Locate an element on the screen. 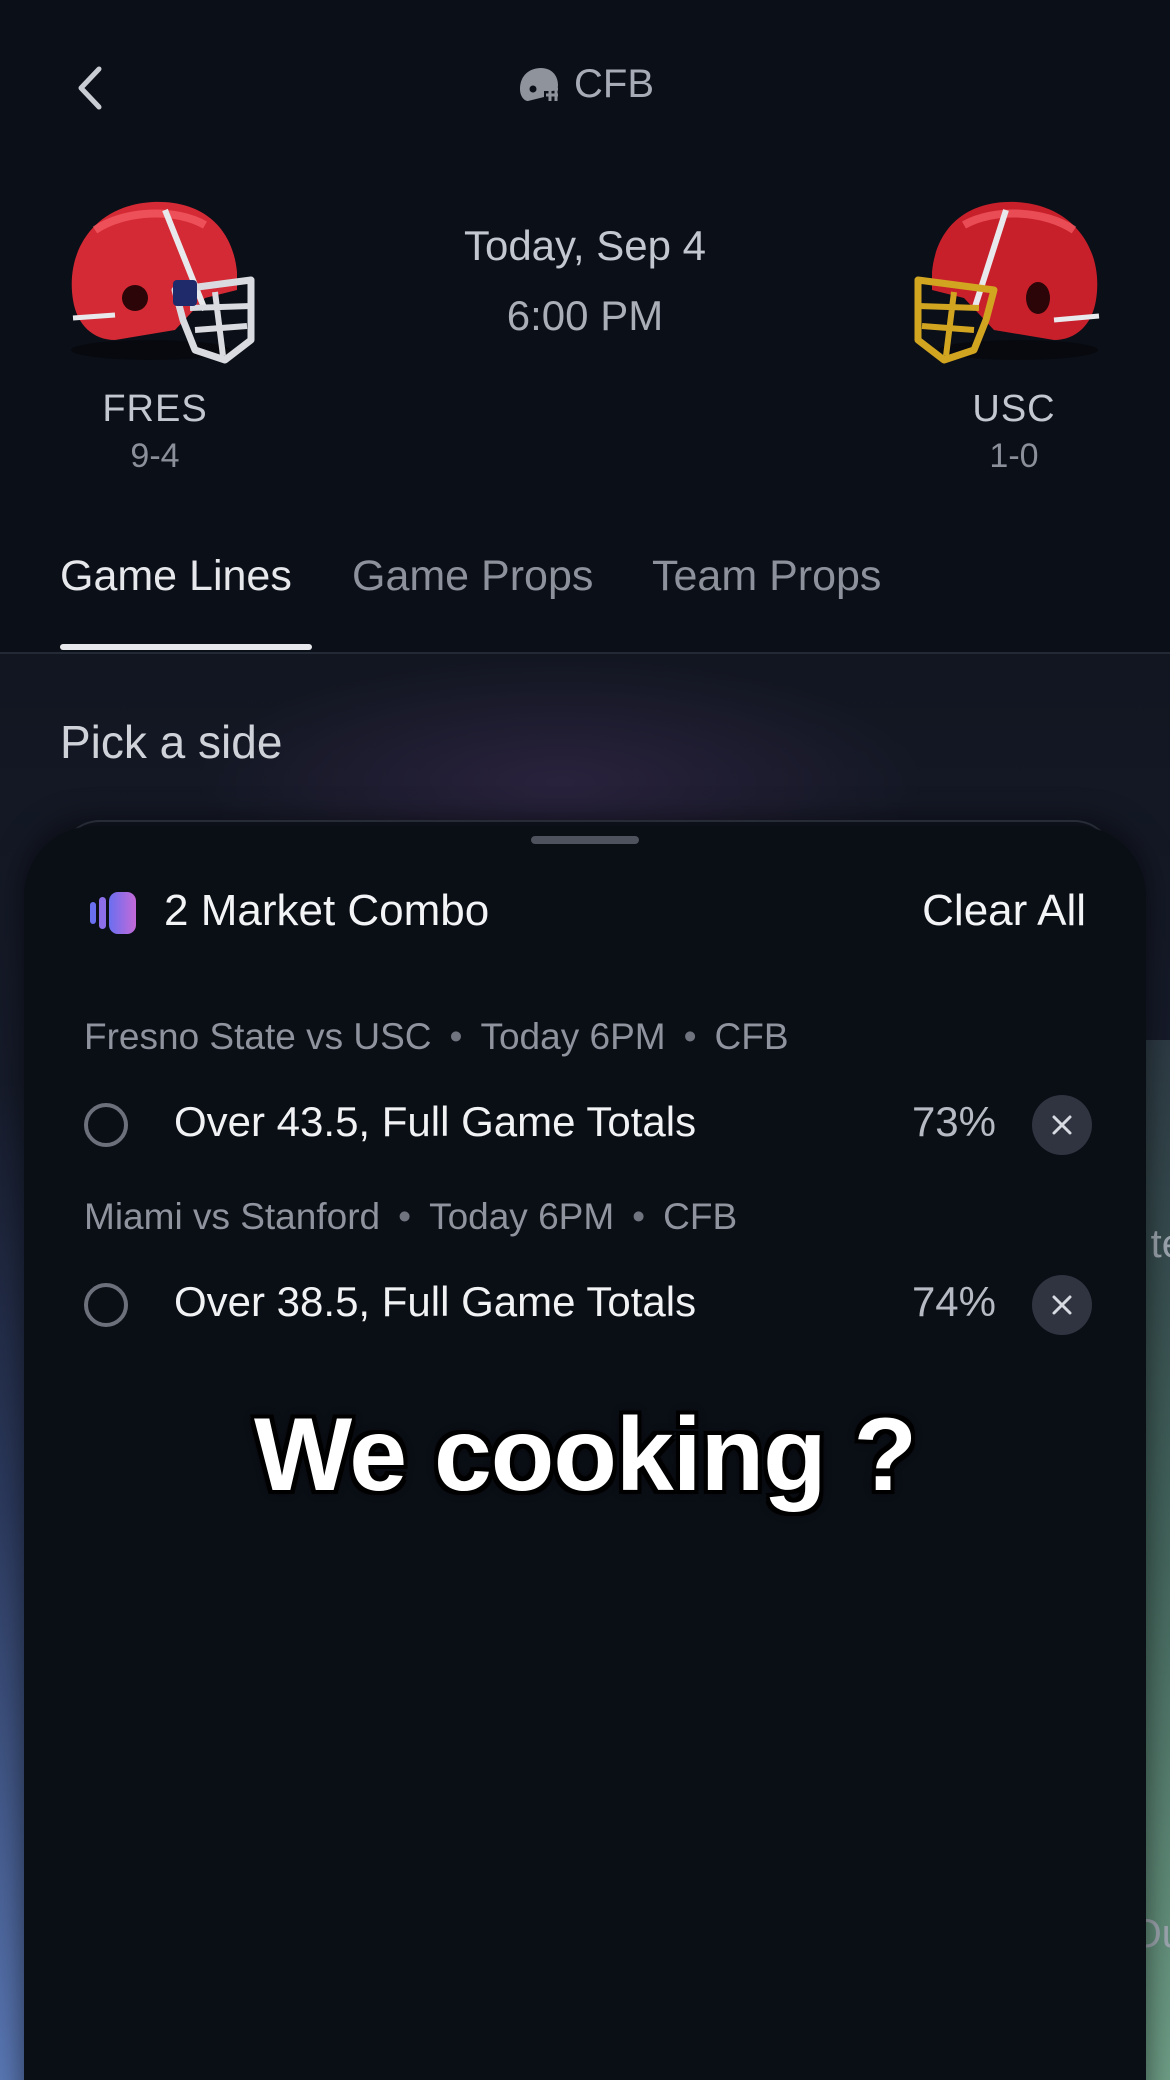  combo-title: 2 Market Combo is located at coordinates (327, 910).